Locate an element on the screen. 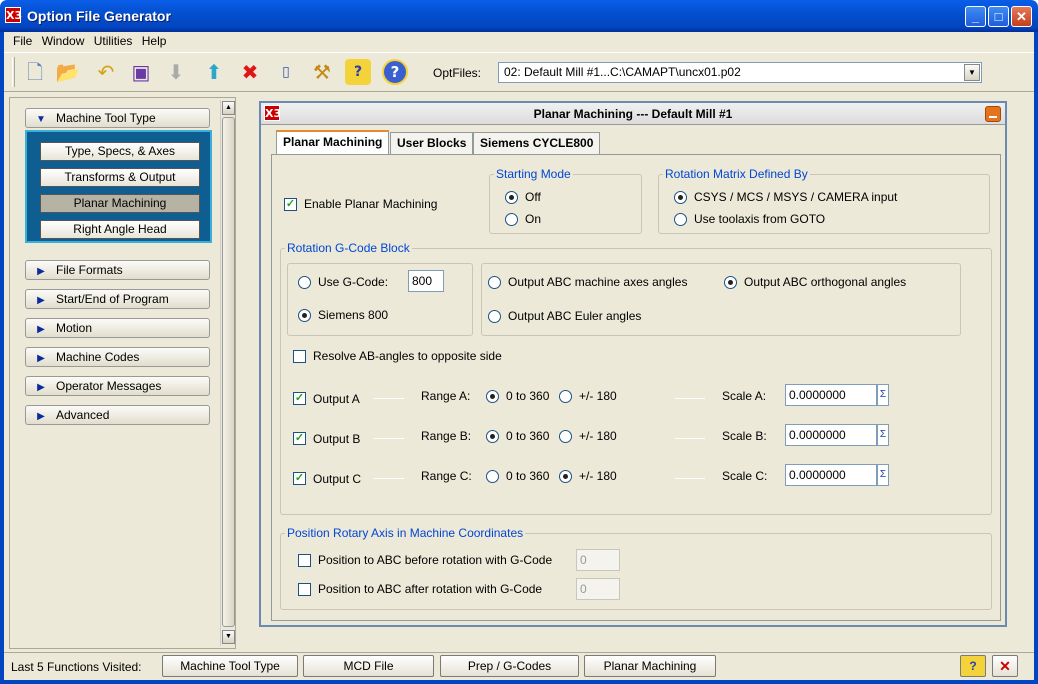 This screenshot has height=684, width=1038. range-c-180-label: +/- 180 is located at coordinates (598, 476).